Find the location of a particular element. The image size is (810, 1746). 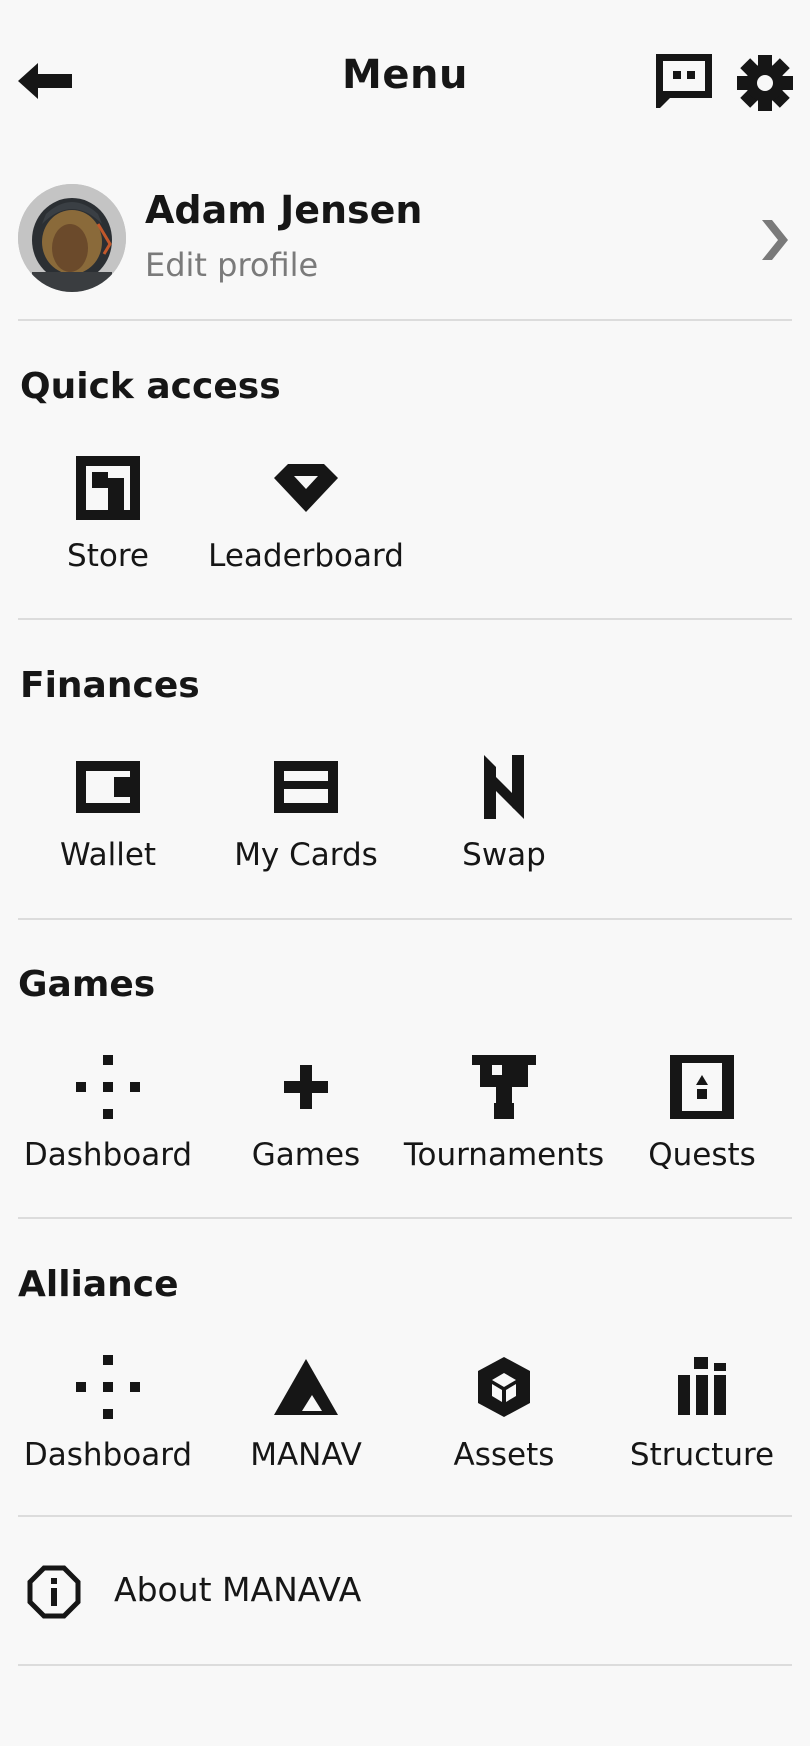

tile-label: Swap is located at coordinates (504, 855).